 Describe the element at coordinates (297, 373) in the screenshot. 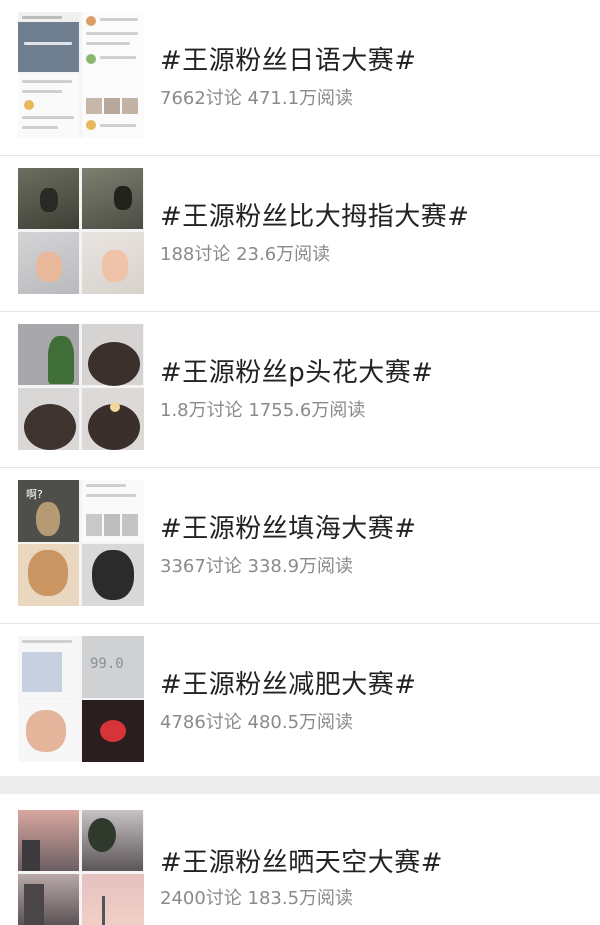

I see `topic-title: #王源粉丝p头花大赛#` at that location.